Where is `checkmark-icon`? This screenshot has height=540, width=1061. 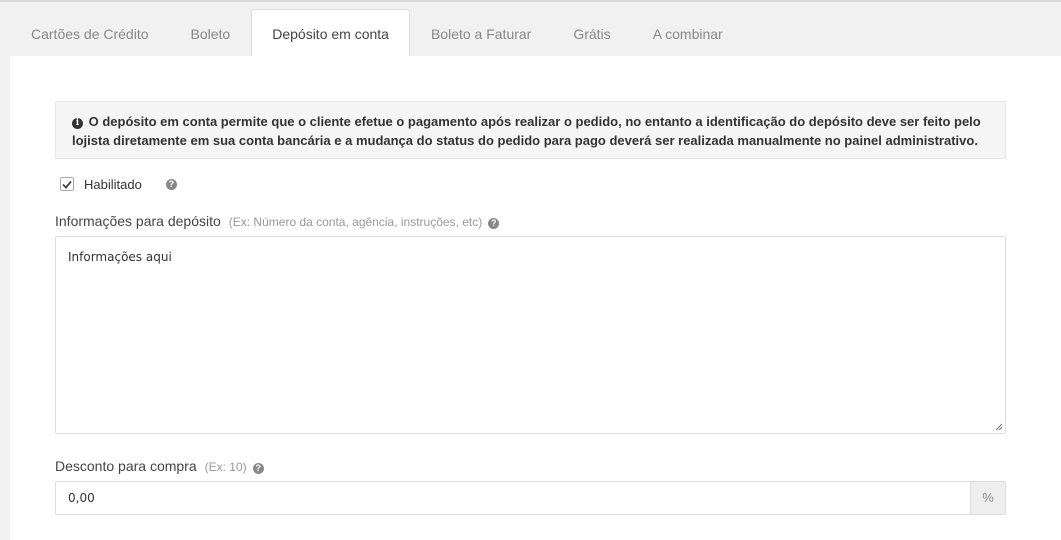 checkmark-icon is located at coordinates (67, 184).